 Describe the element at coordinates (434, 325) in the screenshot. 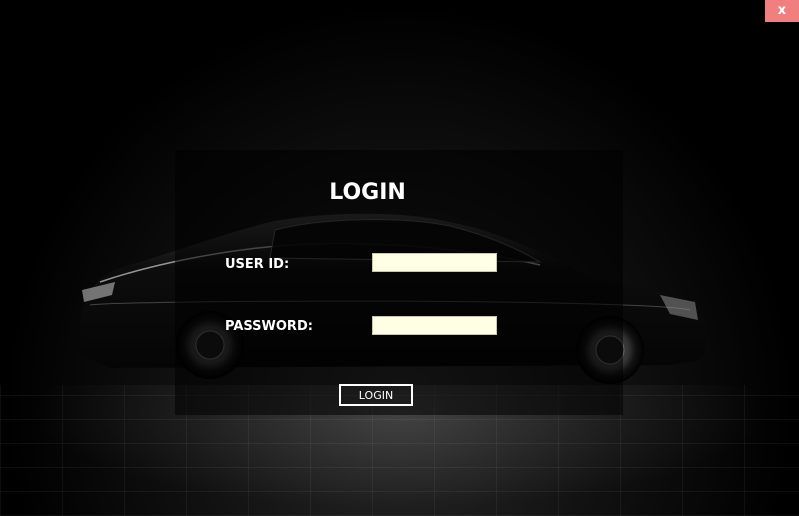

I see `password-input` at that location.